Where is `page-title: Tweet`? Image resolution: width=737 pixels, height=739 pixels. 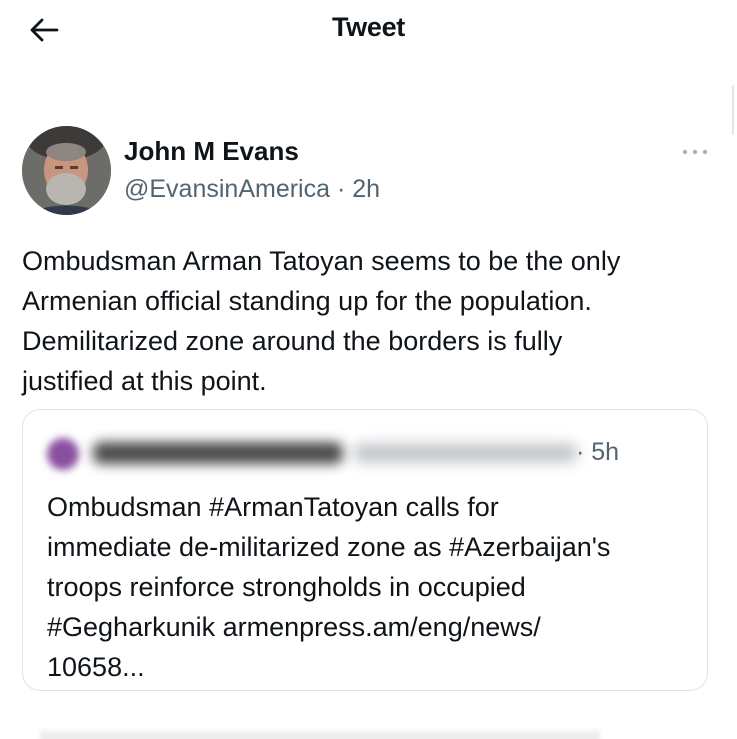
page-title: Tweet is located at coordinates (368, 27).